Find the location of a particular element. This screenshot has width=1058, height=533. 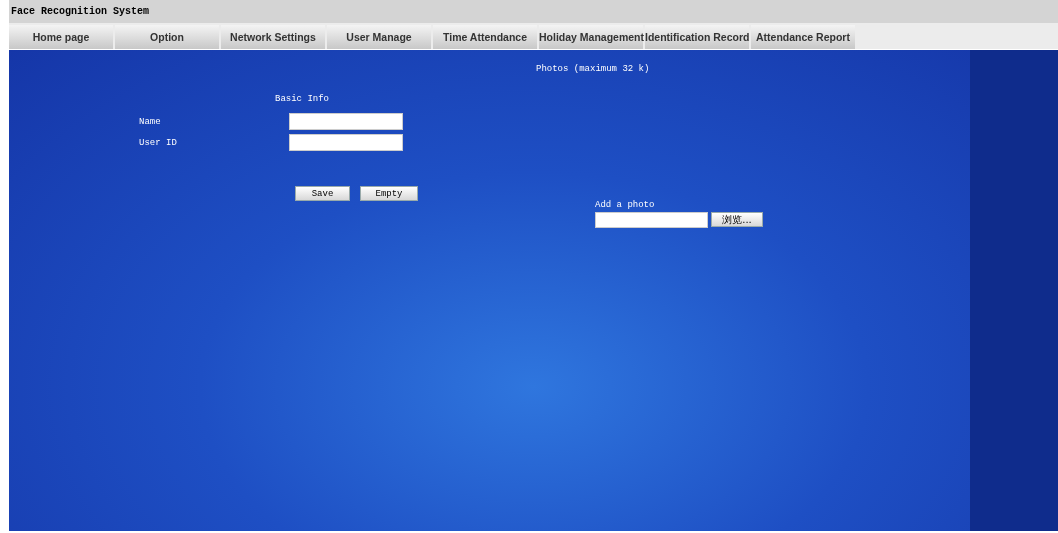

file-path-field is located at coordinates (651, 220).